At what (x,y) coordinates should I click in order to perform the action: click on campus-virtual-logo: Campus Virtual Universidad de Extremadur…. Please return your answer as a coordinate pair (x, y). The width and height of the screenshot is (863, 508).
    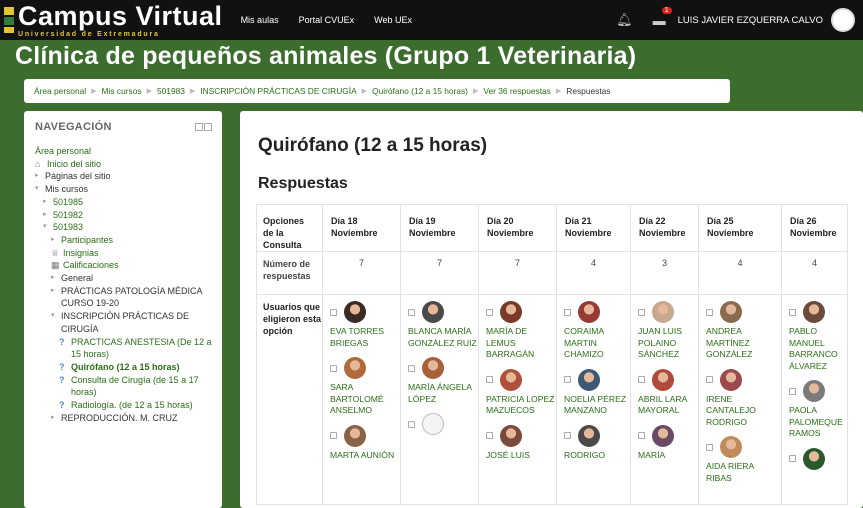
    Looking at the image, I should click on (111, 20).